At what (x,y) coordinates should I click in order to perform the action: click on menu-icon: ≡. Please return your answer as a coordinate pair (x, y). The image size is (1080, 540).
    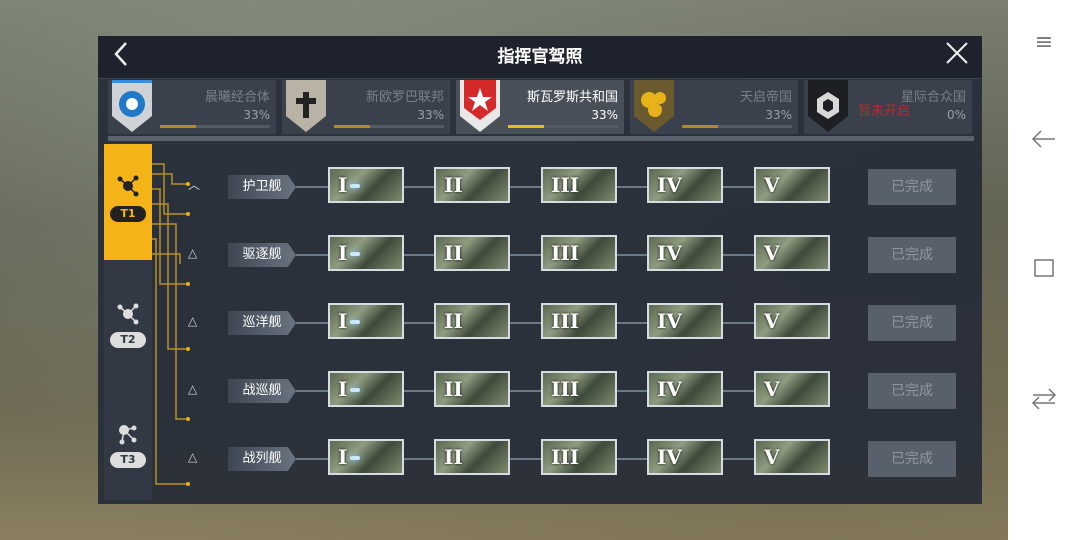
    Looking at the image, I should click on (1044, 42).